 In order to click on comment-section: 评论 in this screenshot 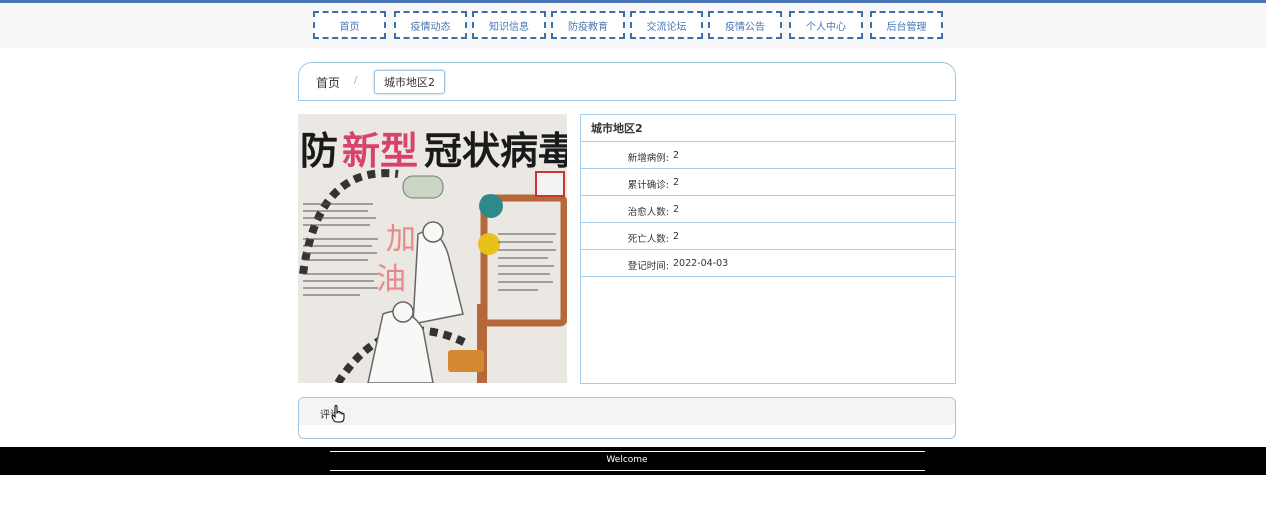, I will do `click(627, 418)`.